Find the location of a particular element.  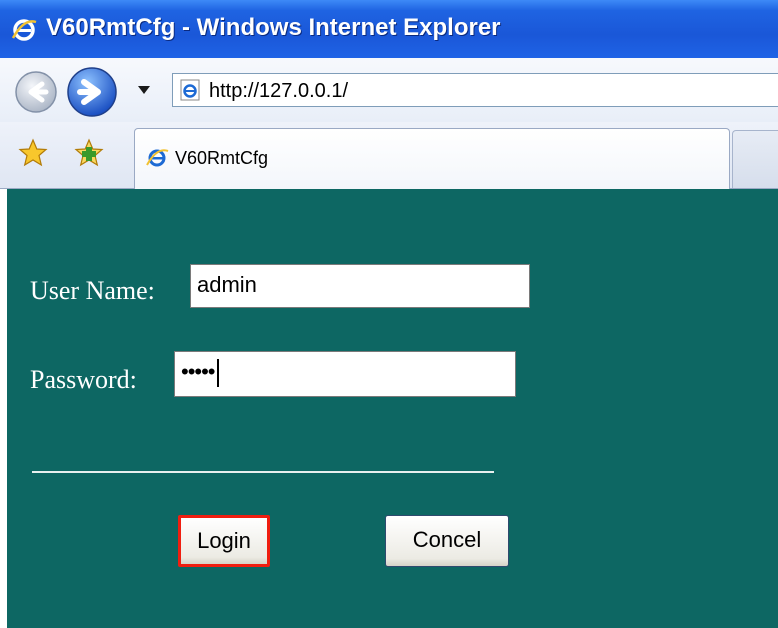

username-value: admin is located at coordinates (227, 284).